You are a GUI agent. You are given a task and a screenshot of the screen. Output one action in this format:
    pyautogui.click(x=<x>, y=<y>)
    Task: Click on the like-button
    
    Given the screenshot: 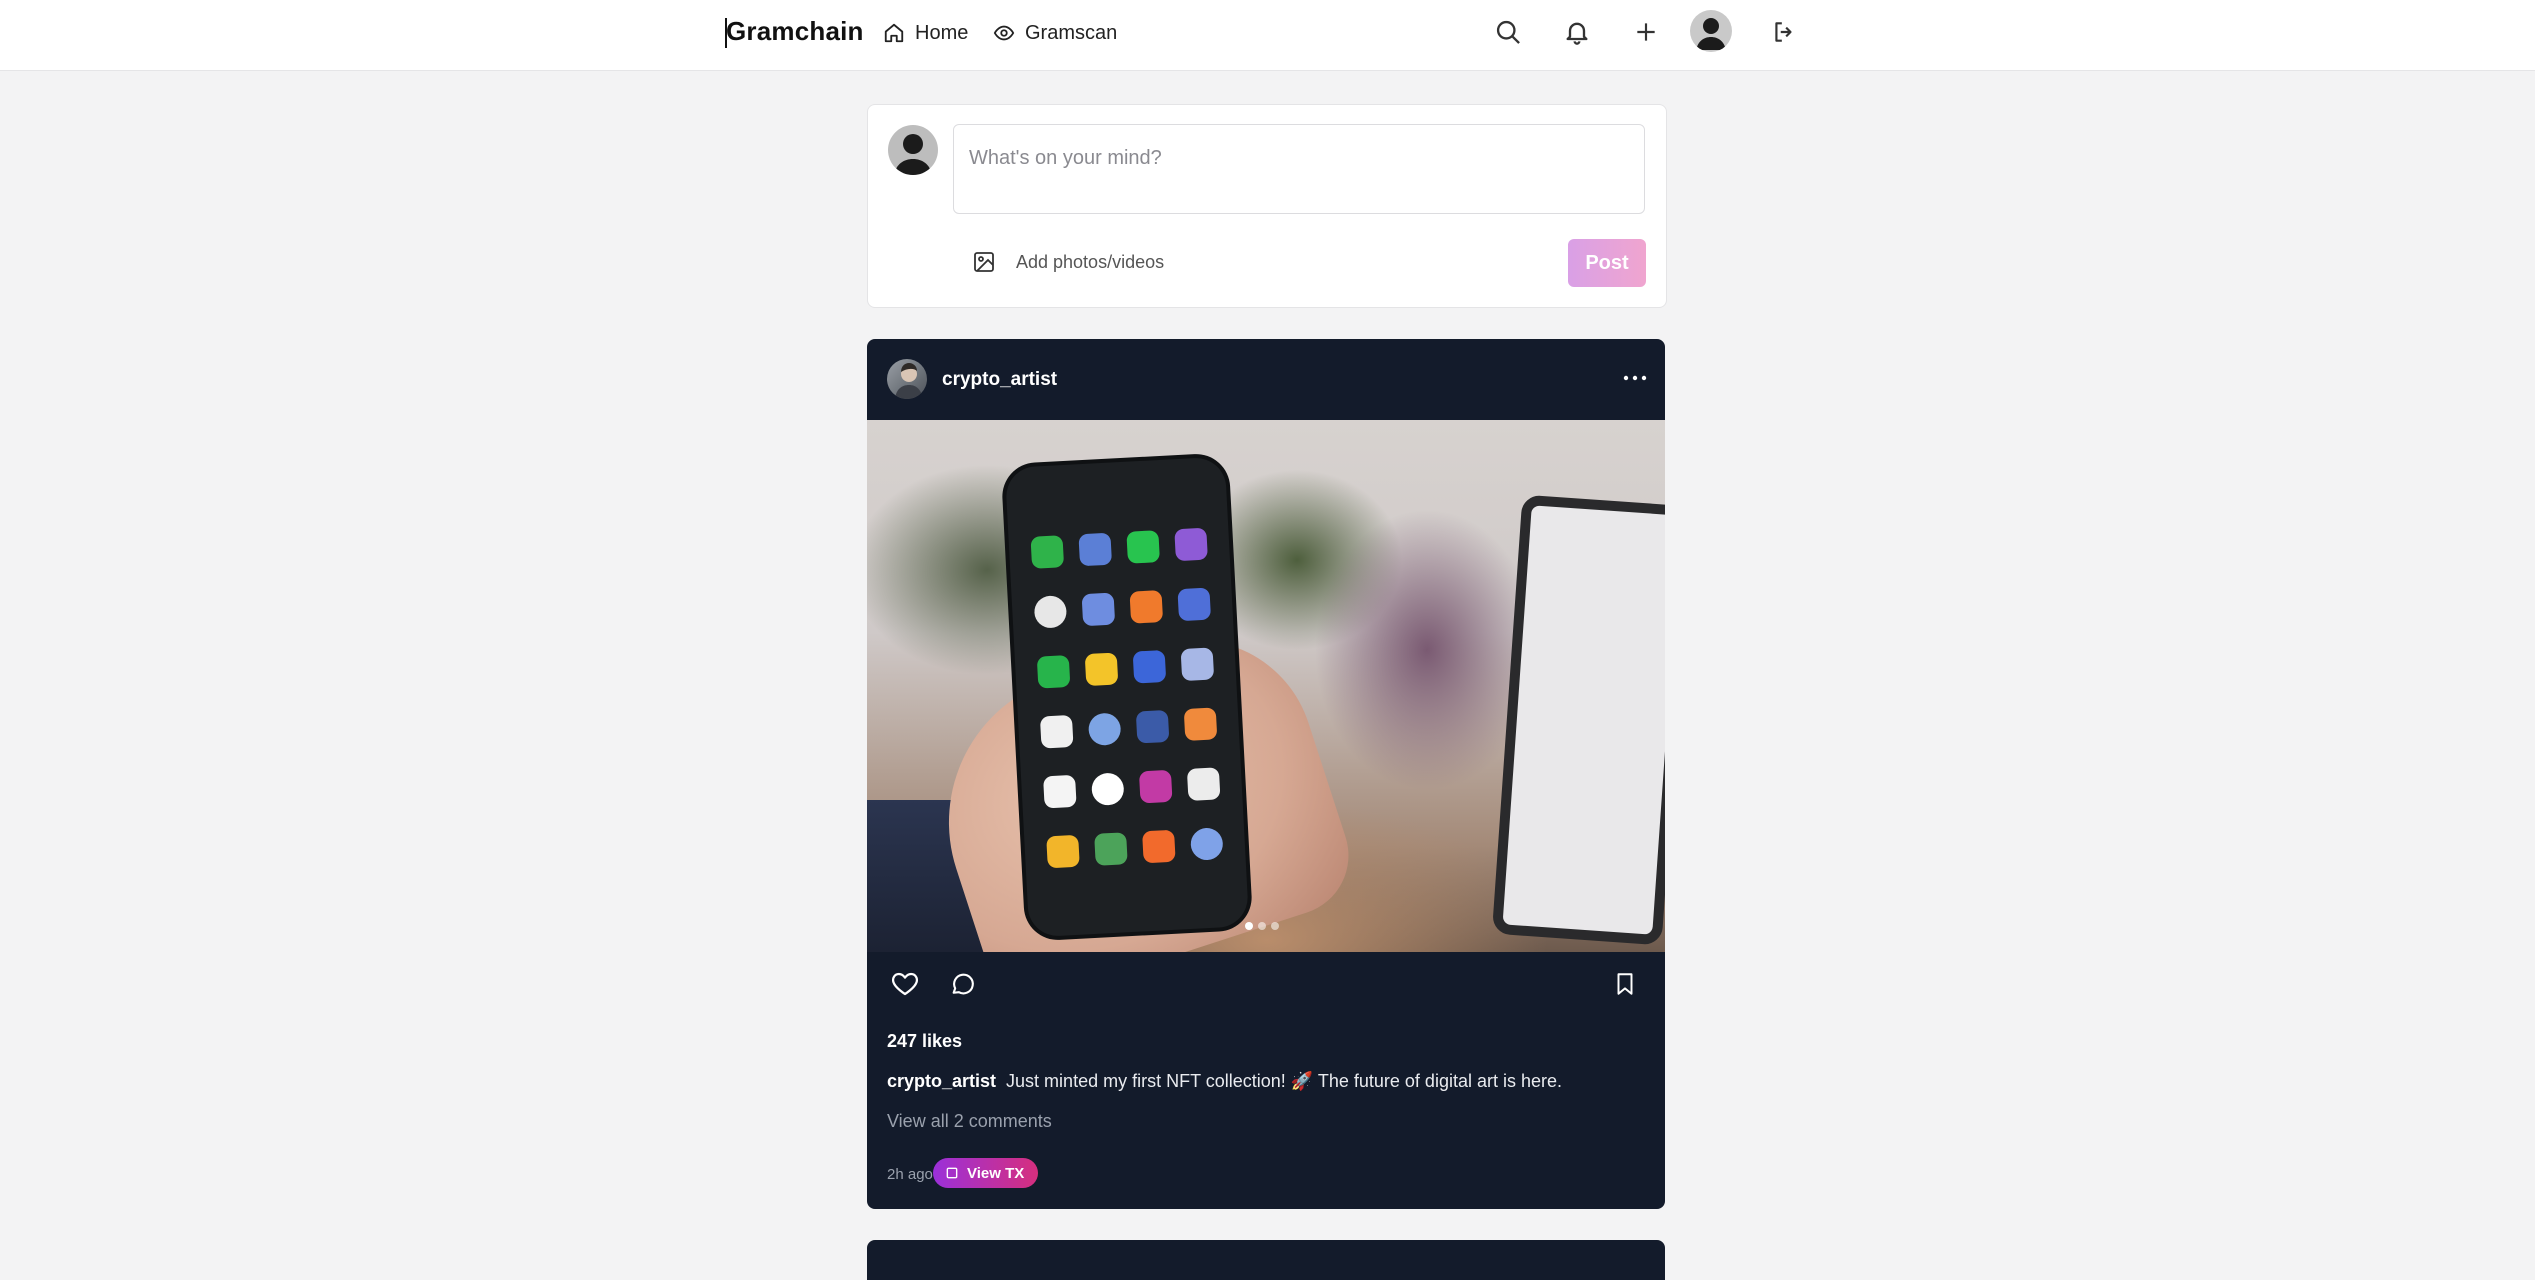 What is the action you would take?
    pyautogui.click(x=905, y=984)
    